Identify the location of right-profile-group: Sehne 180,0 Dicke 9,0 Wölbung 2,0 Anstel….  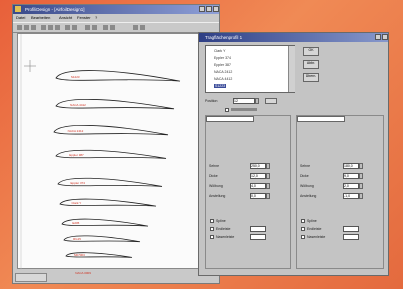
(340, 192).